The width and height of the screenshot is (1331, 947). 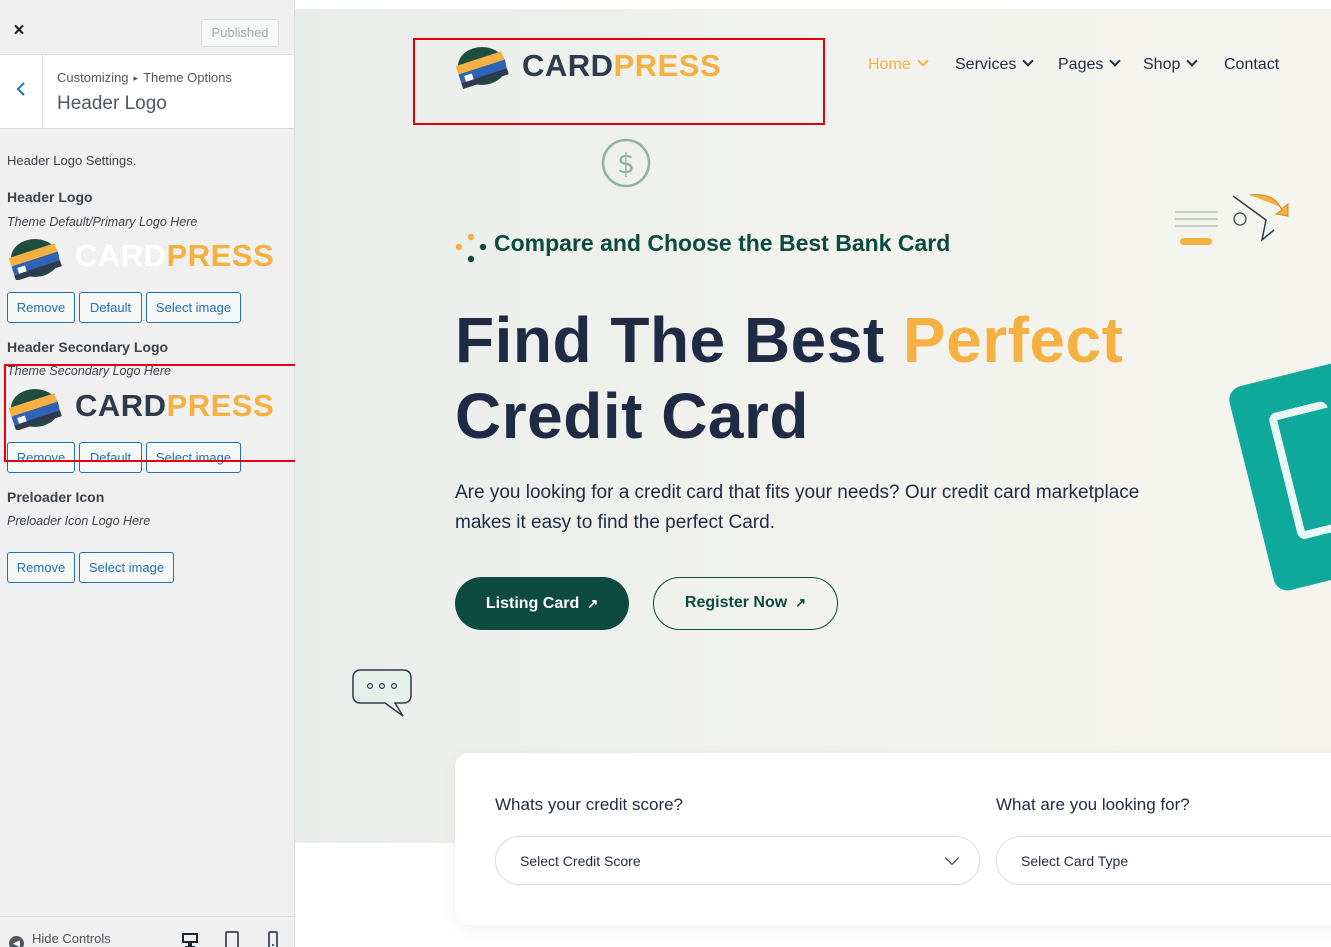 What do you see at coordinates (240, 33) in the screenshot?
I see `published-button: Published` at bounding box center [240, 33].